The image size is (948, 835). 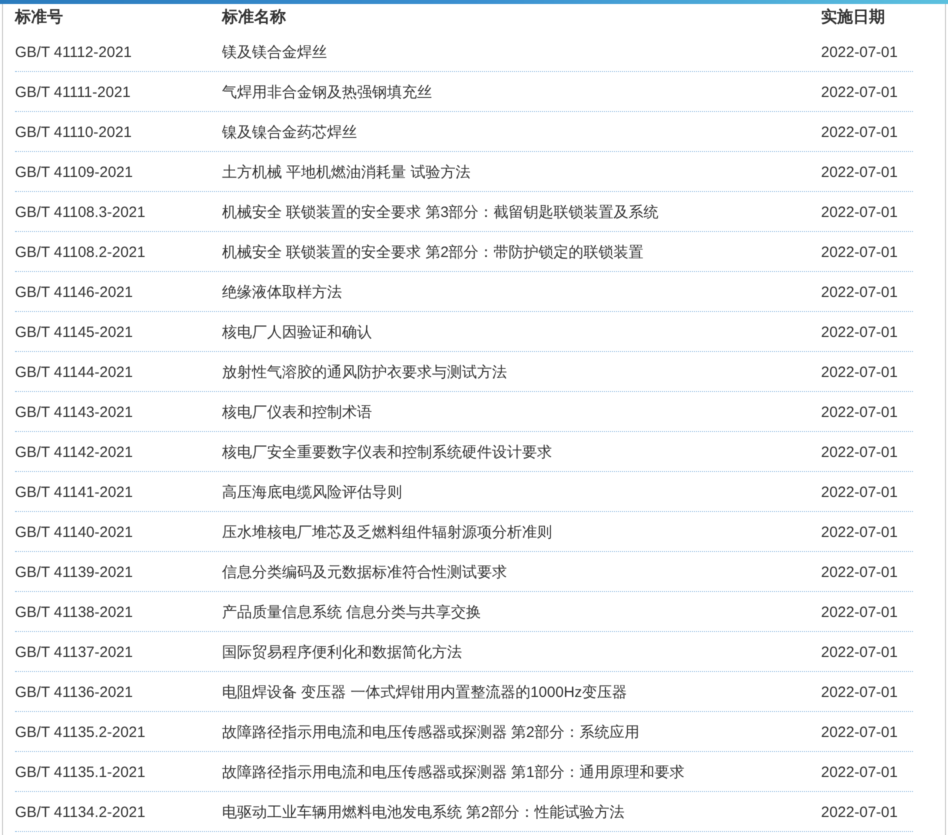 What do you see at coordinates (74, 452) in the screenshot?
I see `table-cell: GB/T 41142-2021` at bounding box center [74, 452].